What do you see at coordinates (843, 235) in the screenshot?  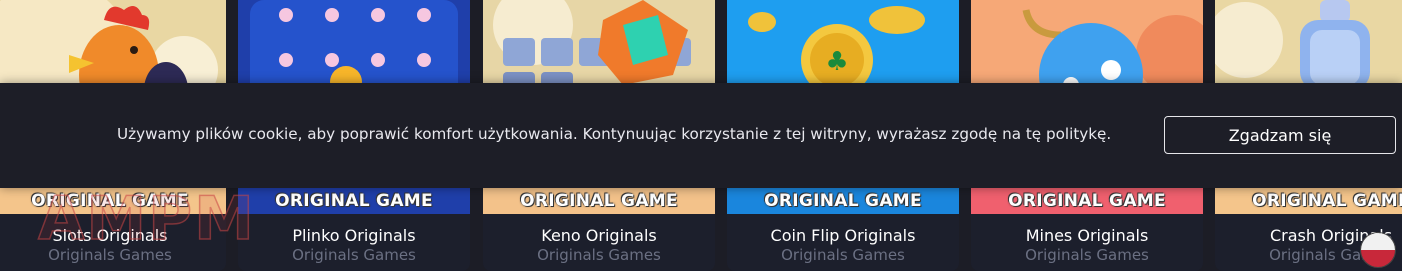 I see `game-title: Coin Flip Originals` at bounding box center [843, 235].